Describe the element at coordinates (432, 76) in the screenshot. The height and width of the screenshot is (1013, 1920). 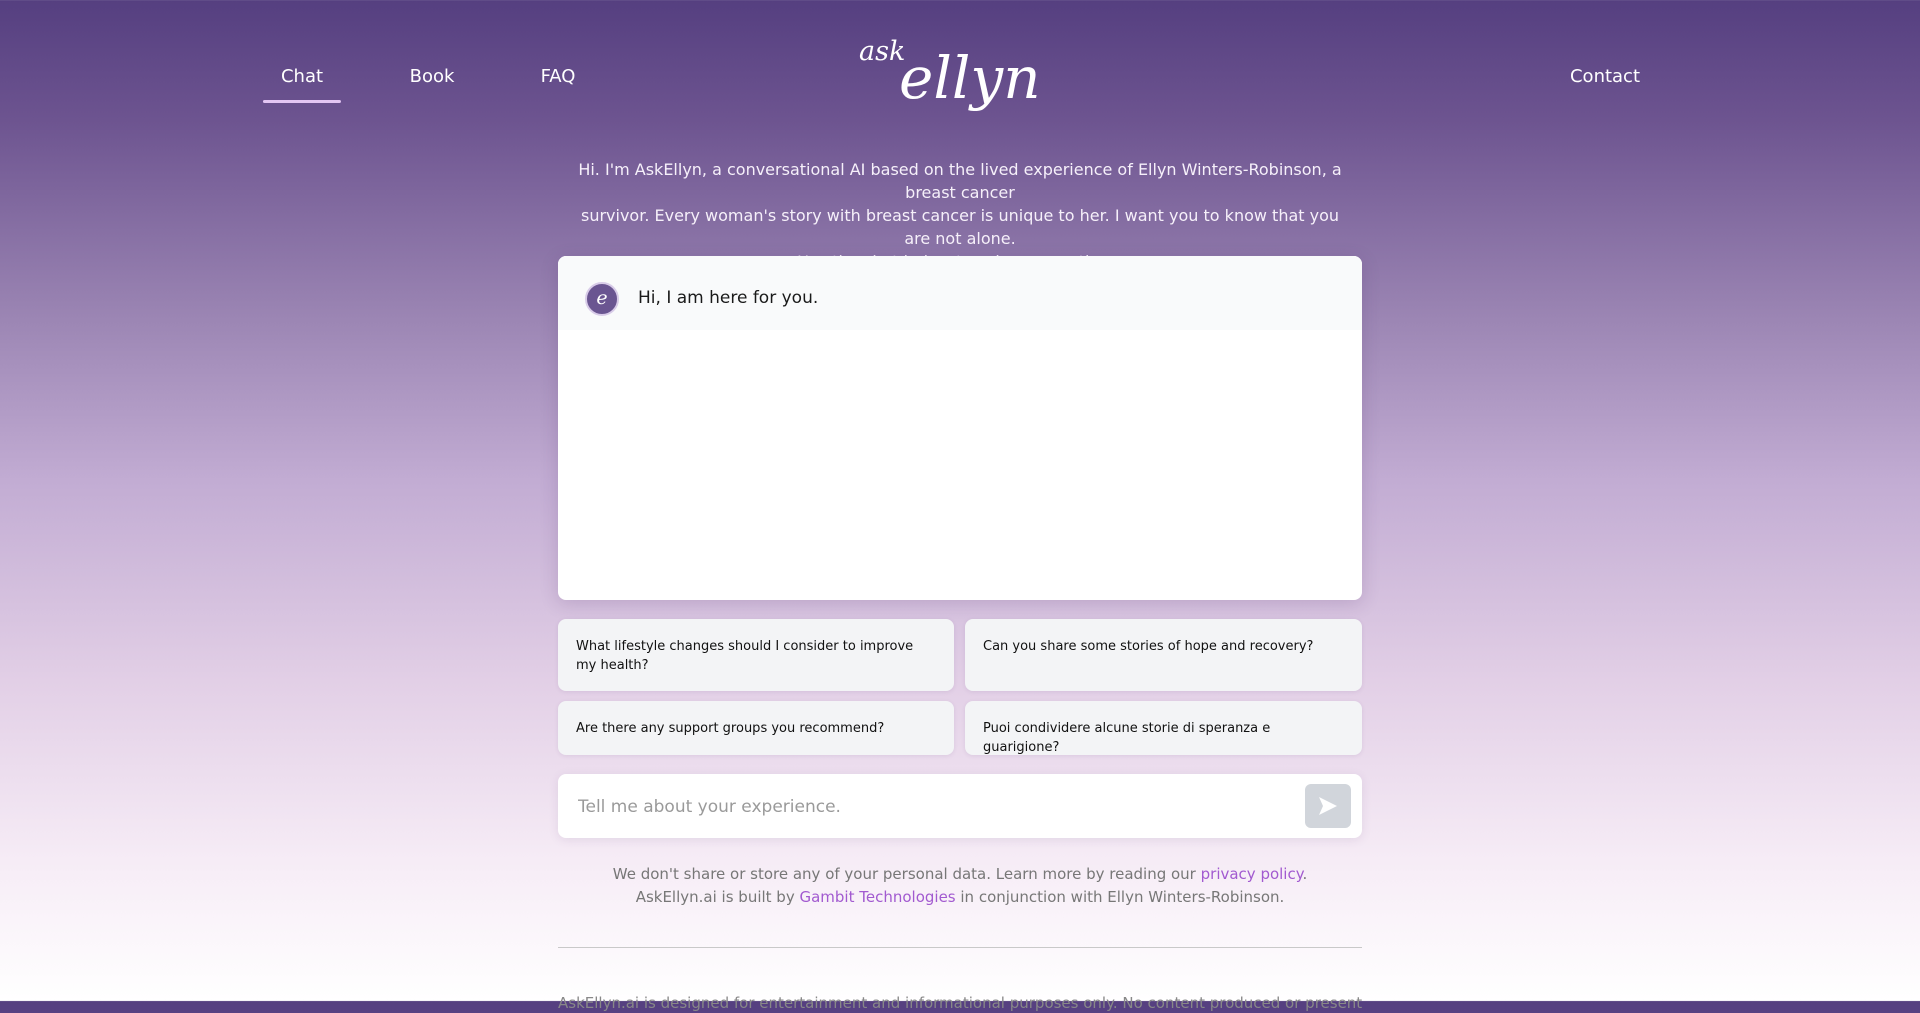
I see `nav-book-link: Book` at that location.